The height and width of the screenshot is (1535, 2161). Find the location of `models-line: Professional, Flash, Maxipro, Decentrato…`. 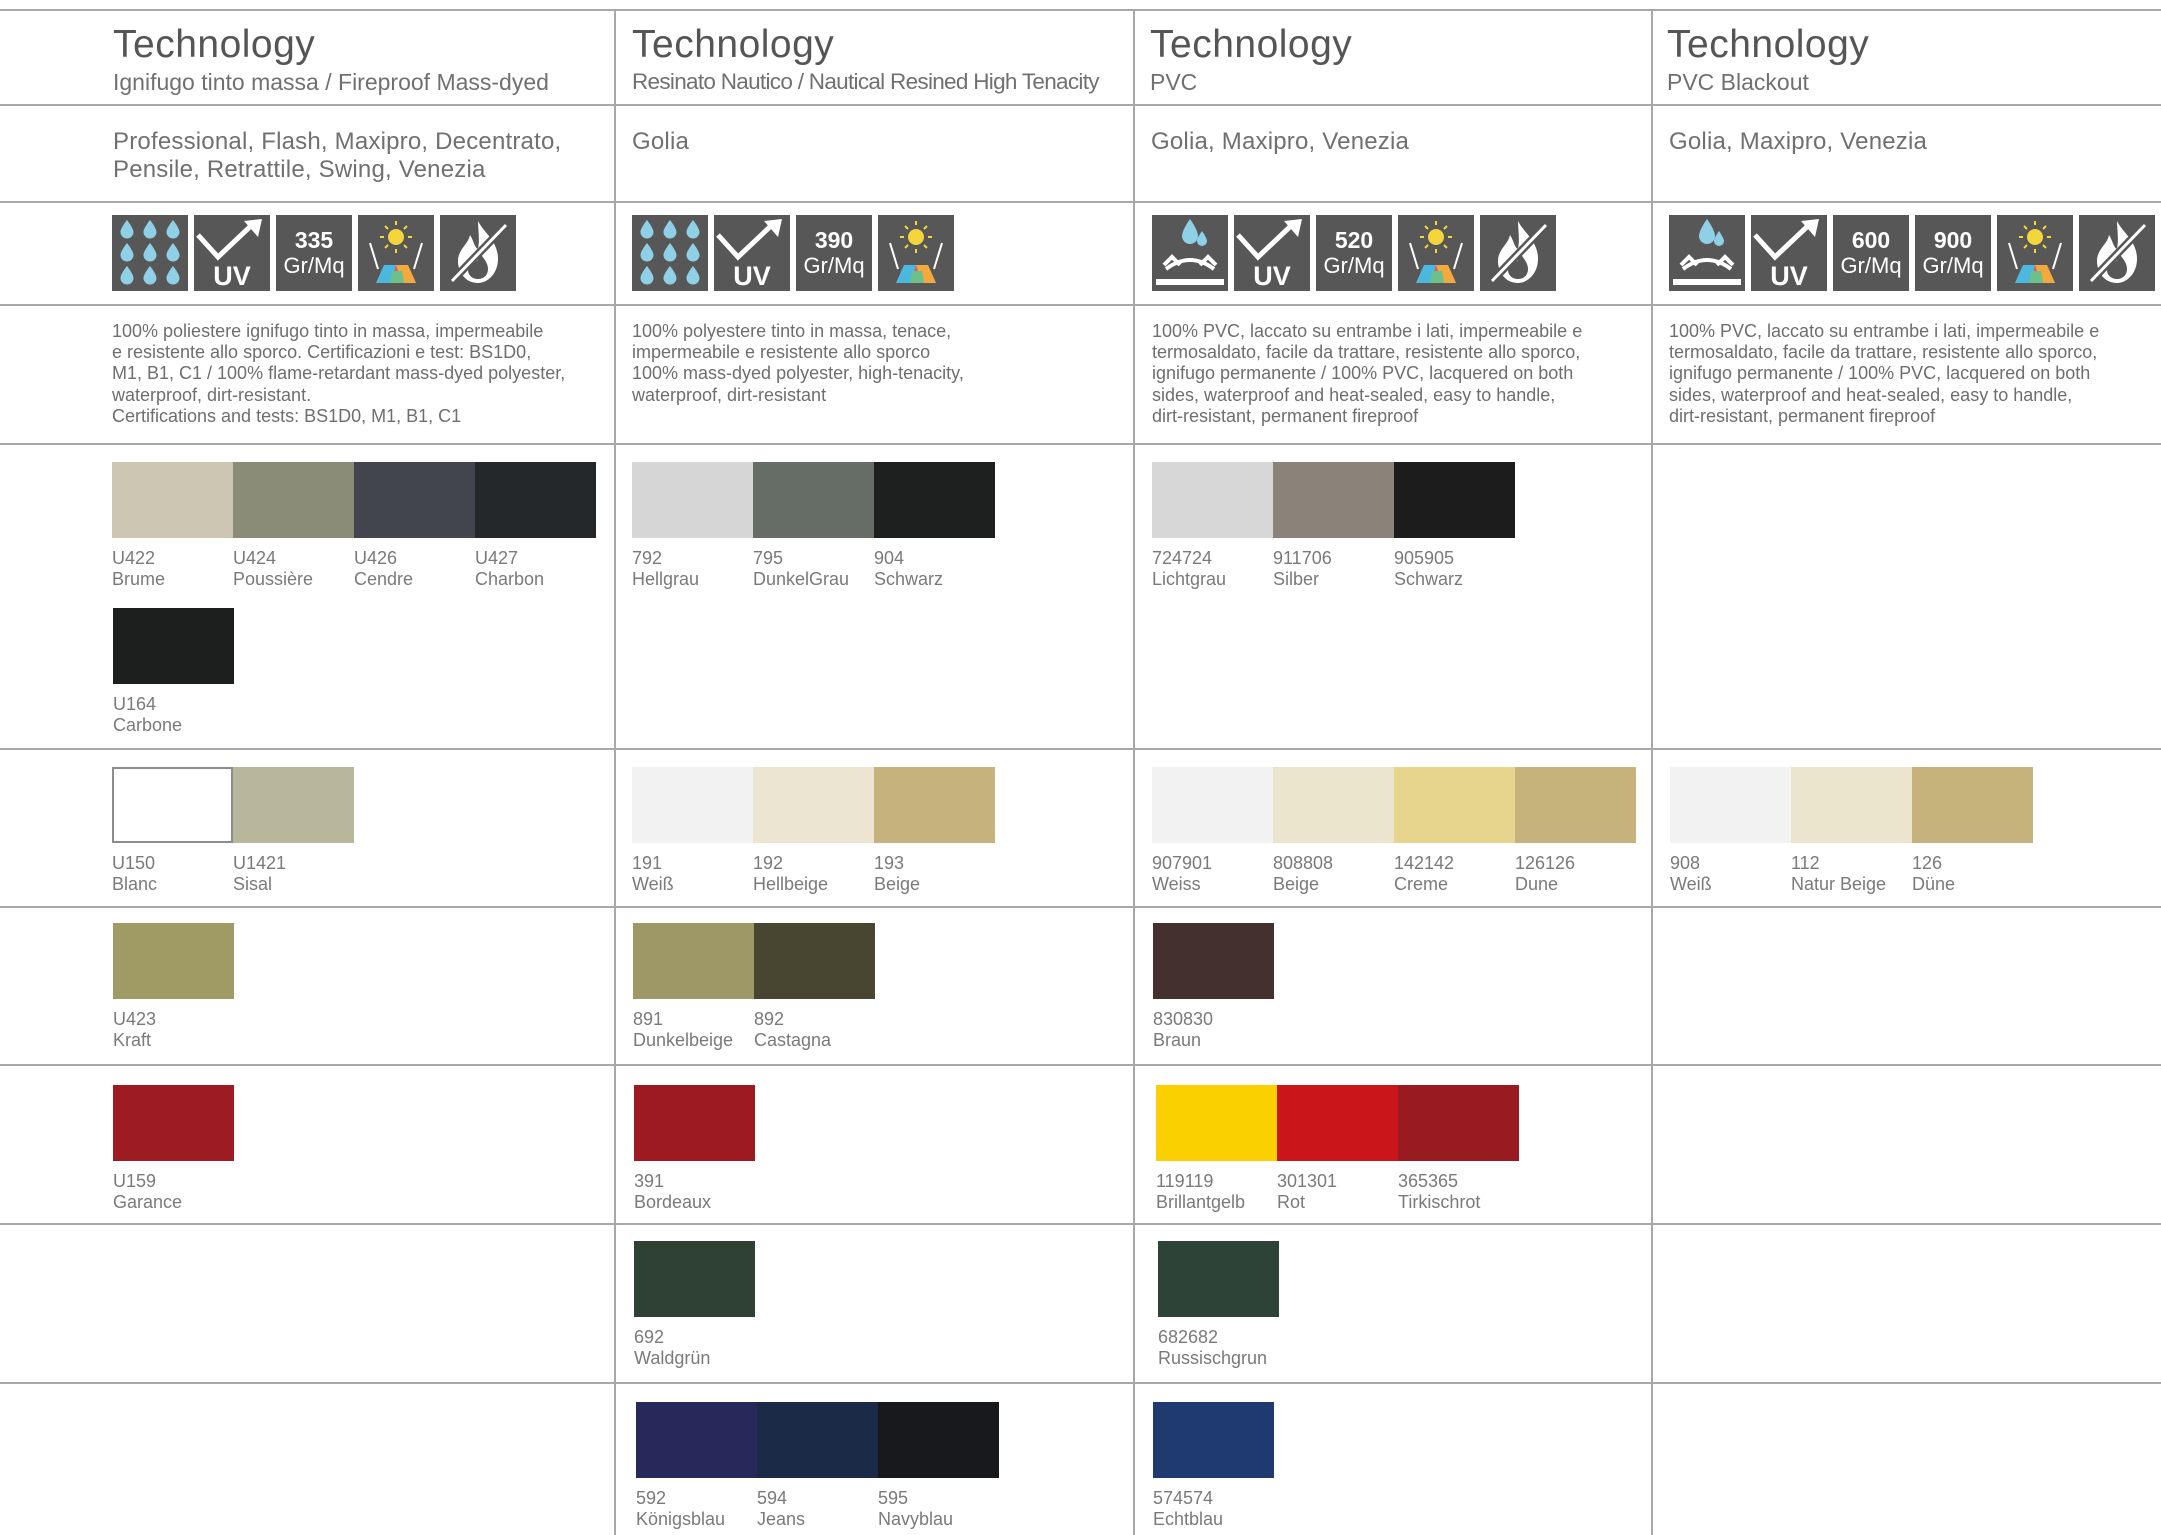

models-line: Professional, Flash, Maxipro, Decentrato… is located at coordinates (337, 141).